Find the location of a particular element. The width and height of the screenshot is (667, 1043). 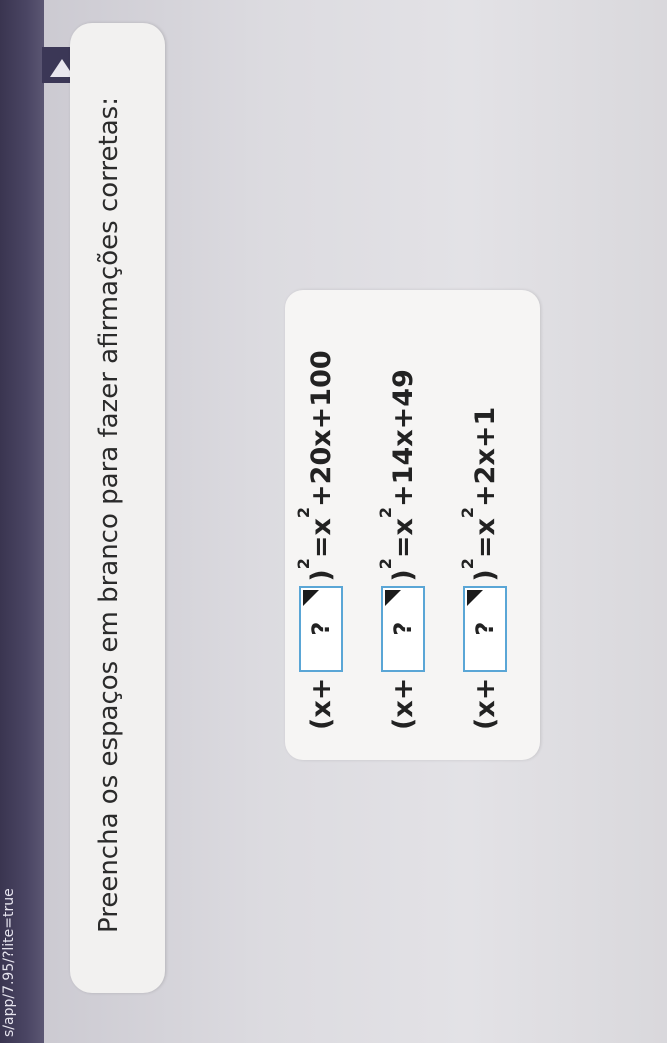

rhs-rest: +2x+1 is located at coordinates (485, 456).